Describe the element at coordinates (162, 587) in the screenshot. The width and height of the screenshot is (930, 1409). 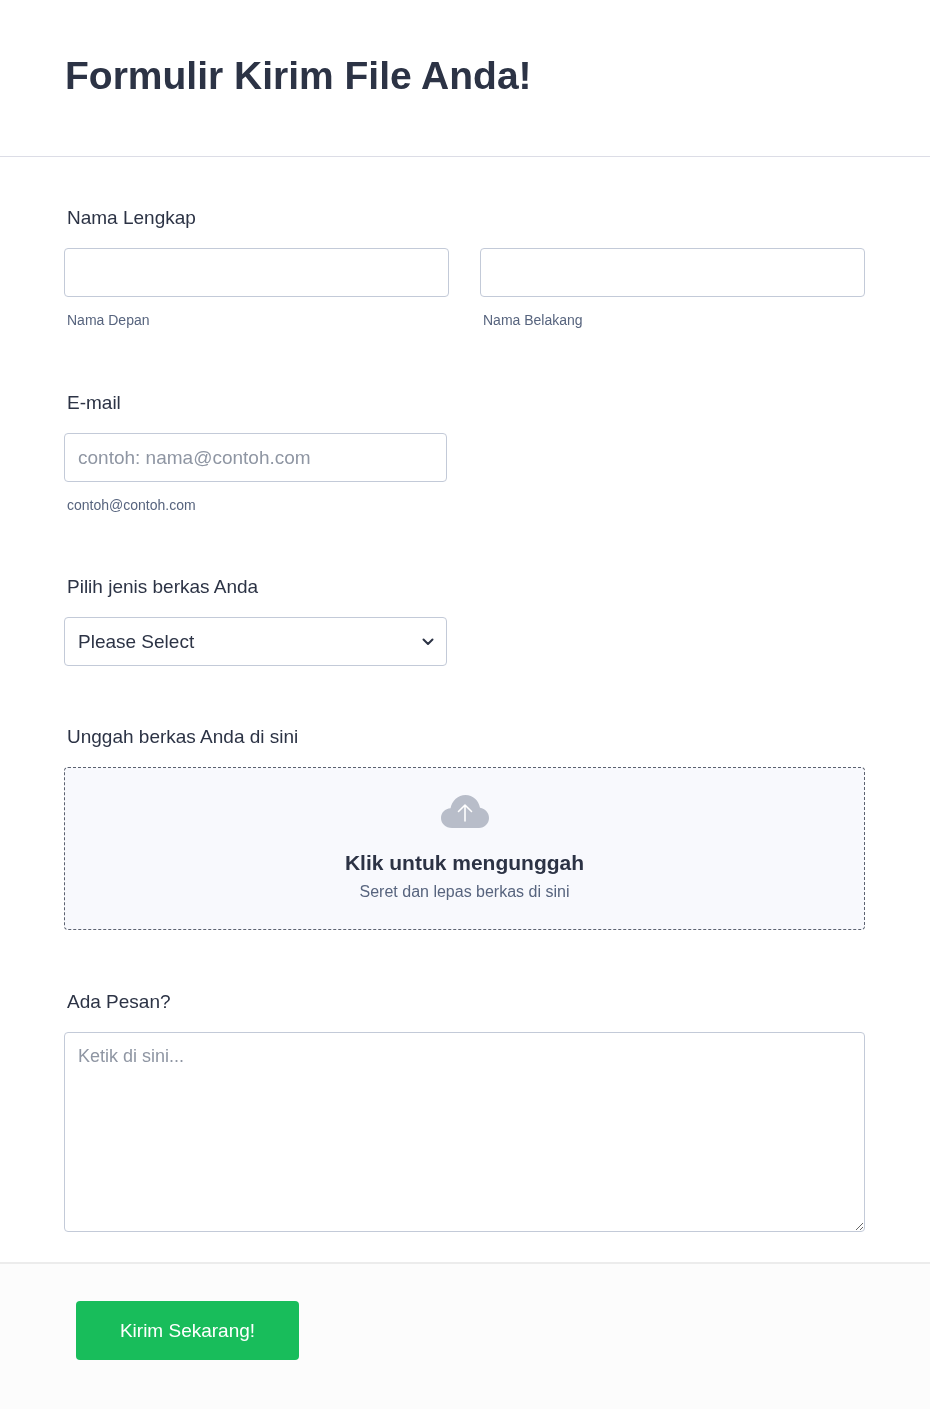
I see `field-label: Pilih jenis berkas Anda` at that location.